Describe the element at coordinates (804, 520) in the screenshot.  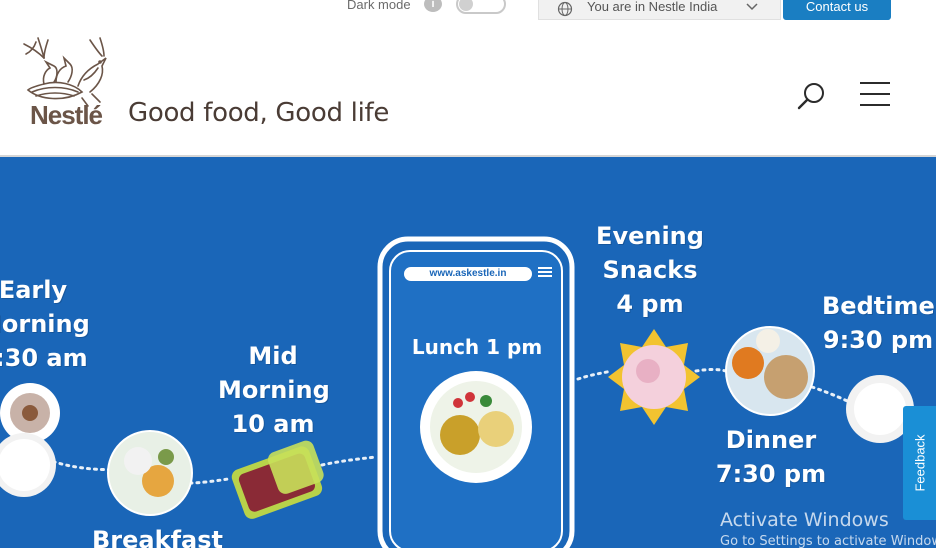
I see `activate-windows-title: Activate Windows` at that location.